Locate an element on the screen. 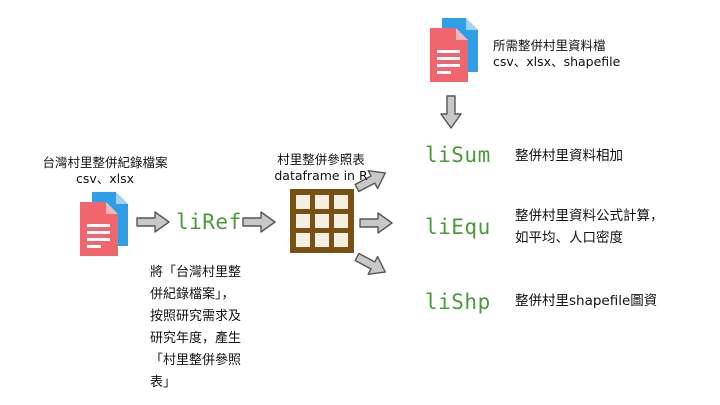 The image size is (720, 405). liequ-description-line1: 整併村里資料公式計算， is located at coordinates (589, 216).